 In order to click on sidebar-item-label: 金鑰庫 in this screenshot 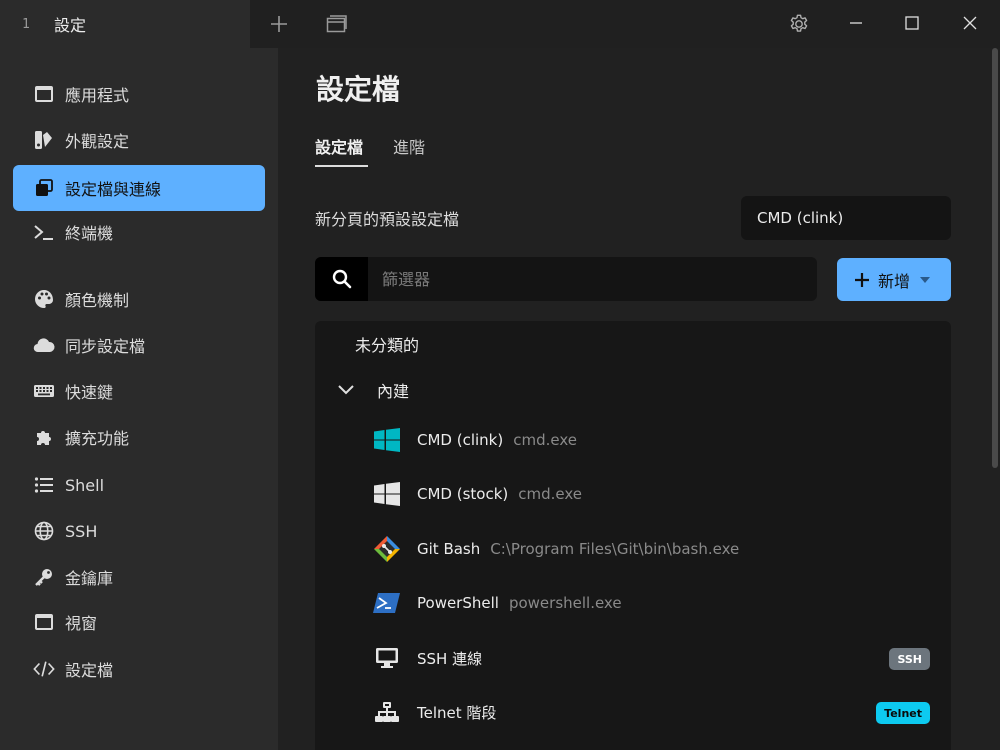, I will do `click(89, 578)`.